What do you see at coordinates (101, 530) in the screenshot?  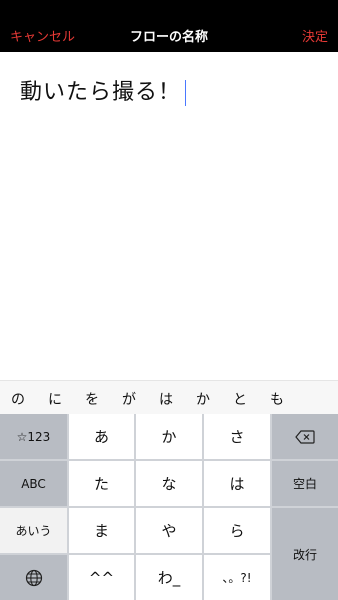 I see `key-ma: ま` at bounding box center [101, 530].